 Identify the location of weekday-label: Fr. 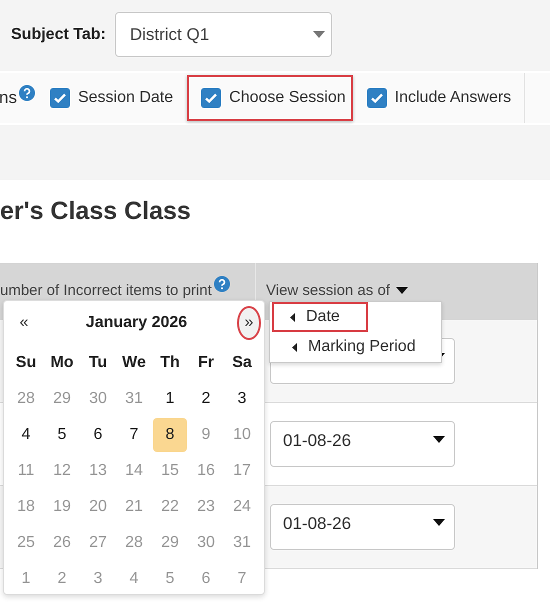
(206, 363).